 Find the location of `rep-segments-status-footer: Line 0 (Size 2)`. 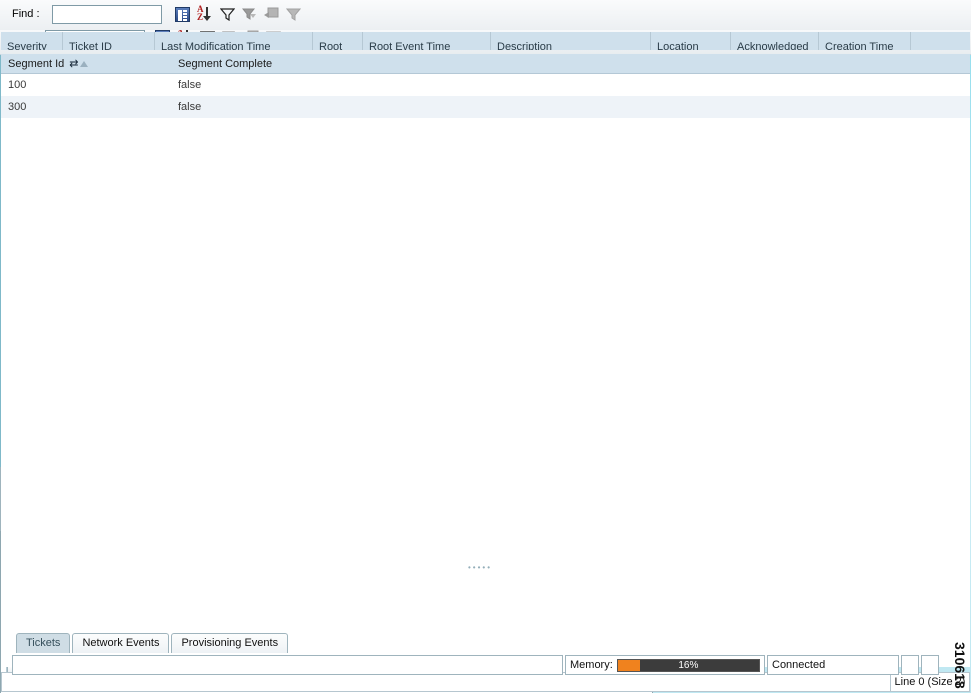

rep-segments-status-footer: Line 0 (Size 2) is located at coordinates (485, 682).